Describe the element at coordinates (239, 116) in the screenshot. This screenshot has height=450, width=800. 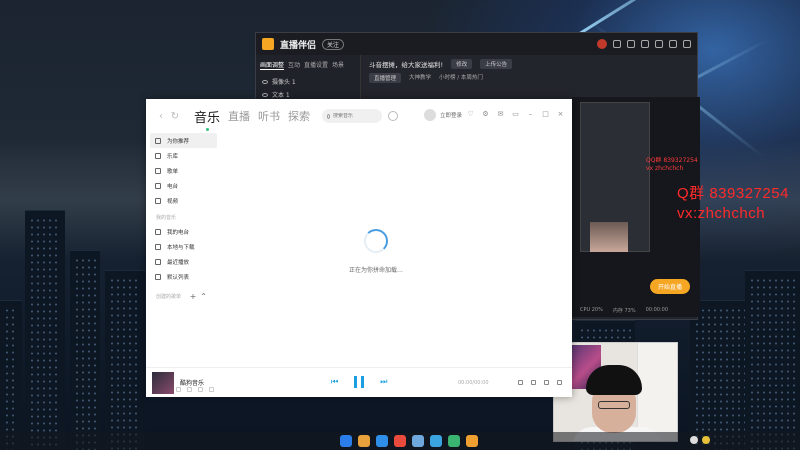
I see `tab-live: 直播` at that location.